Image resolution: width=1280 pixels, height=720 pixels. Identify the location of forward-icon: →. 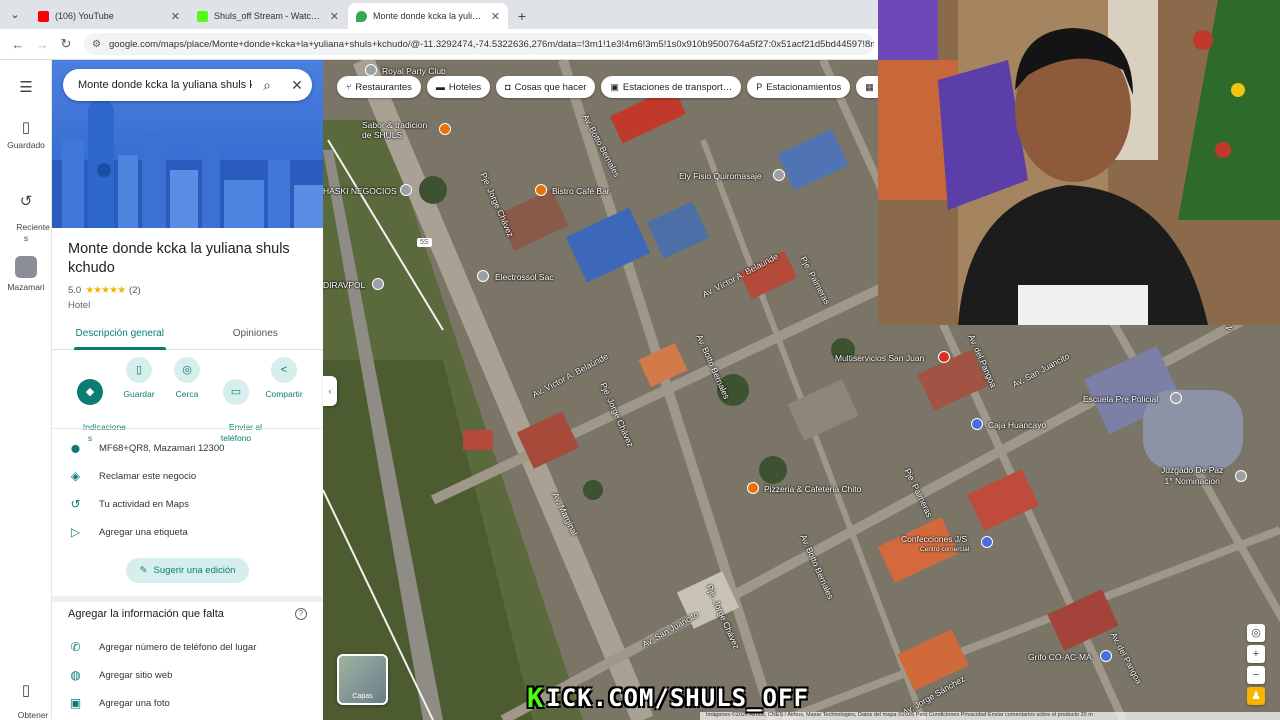
(42, 44).